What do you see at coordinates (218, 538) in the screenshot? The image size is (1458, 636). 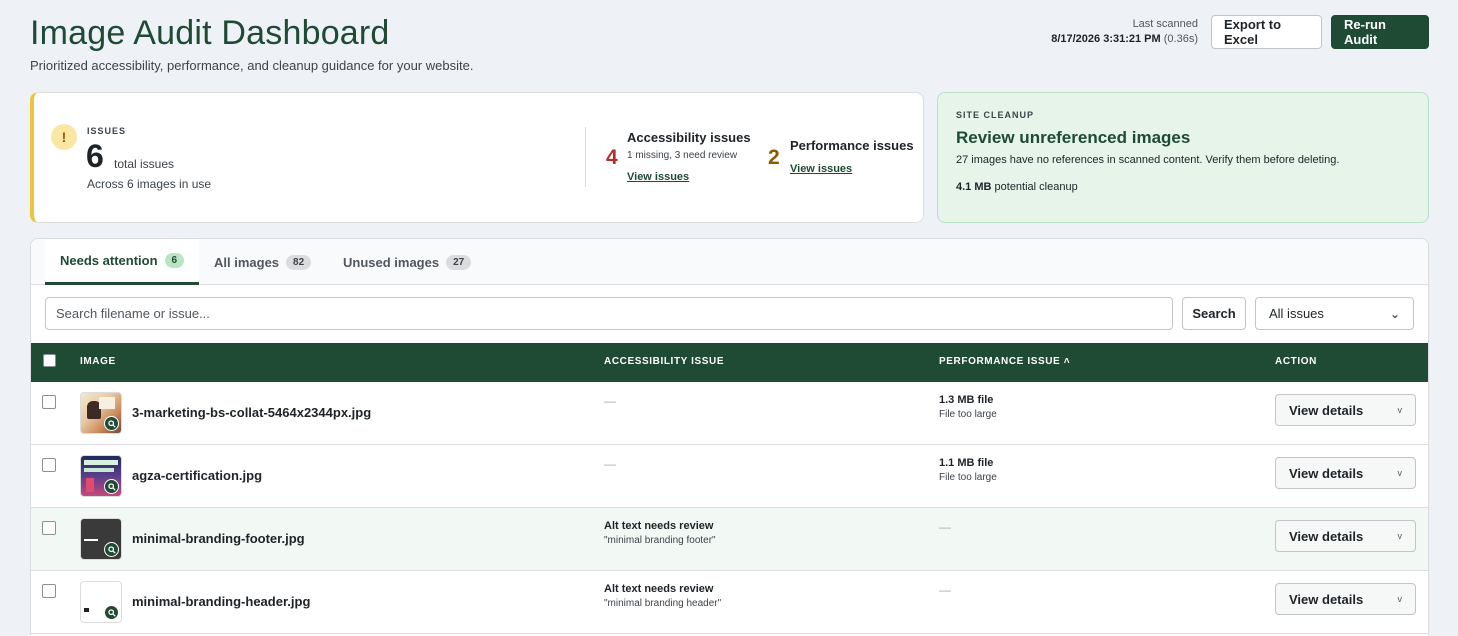 I see `image-filename: minimal-branding-footer.jpg` at bounding box center [218, 538].